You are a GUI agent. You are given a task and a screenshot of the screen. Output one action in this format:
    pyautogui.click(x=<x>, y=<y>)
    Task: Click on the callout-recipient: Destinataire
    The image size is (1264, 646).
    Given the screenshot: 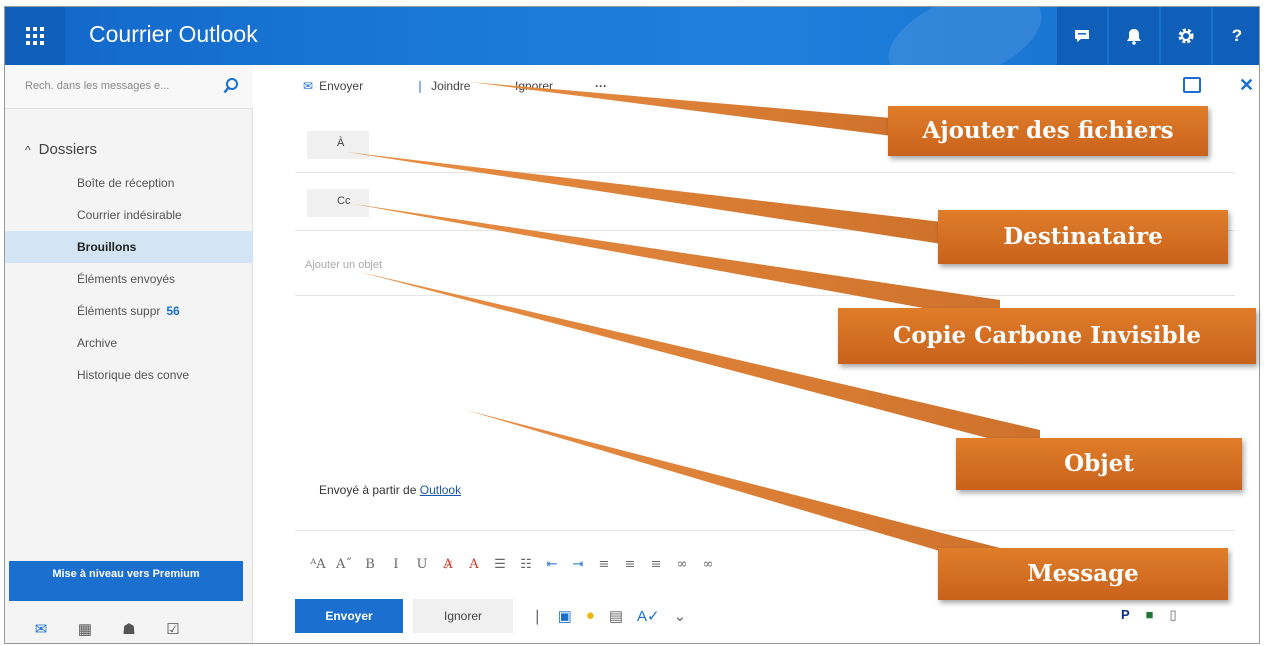 What is the action you would take?
    pyautogui.click(x=1083, y=237)
    